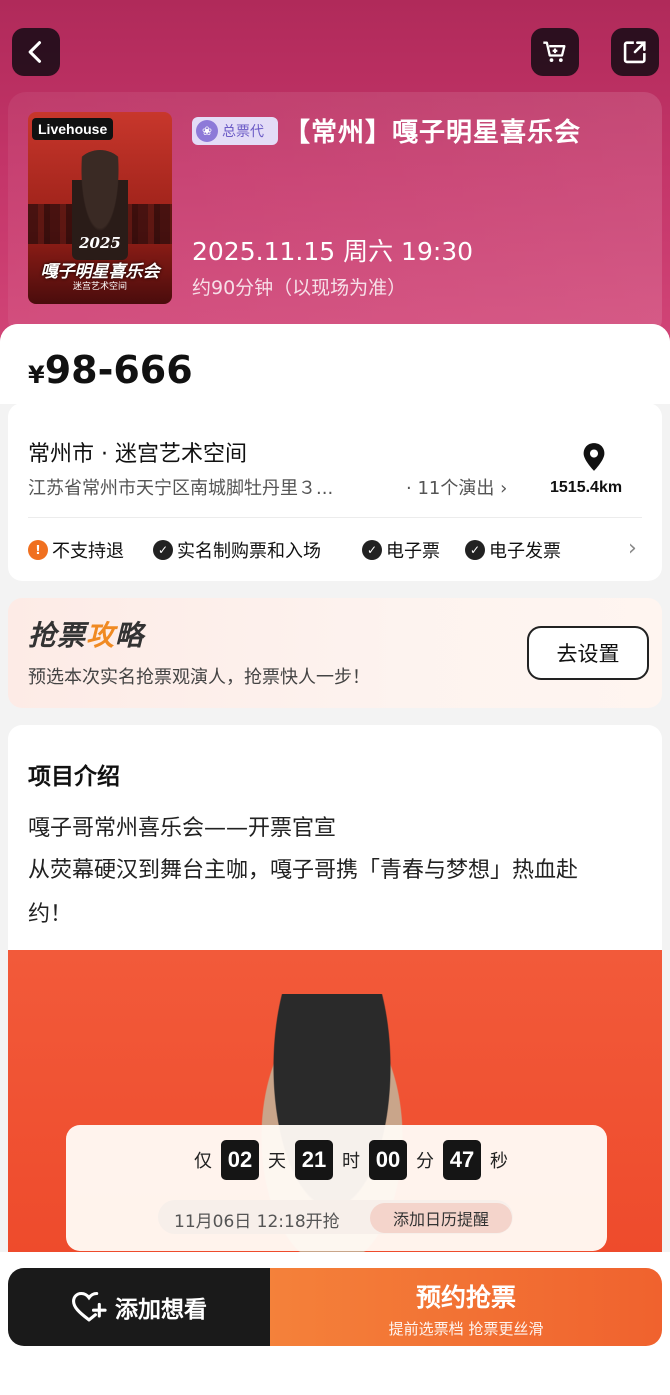 Image resolution: width=670 pixels, height=1395 pixels. What do you see at coordinates (249, 551) in the screenshot?
I see `policy-label: 实名制购票和入场` at bounding box center [249, 551].